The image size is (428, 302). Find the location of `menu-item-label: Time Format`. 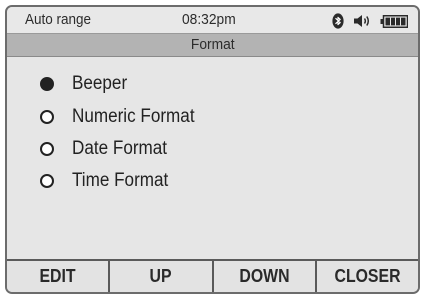

menu-item-label: Time Format is located at coordinates (120, 180).